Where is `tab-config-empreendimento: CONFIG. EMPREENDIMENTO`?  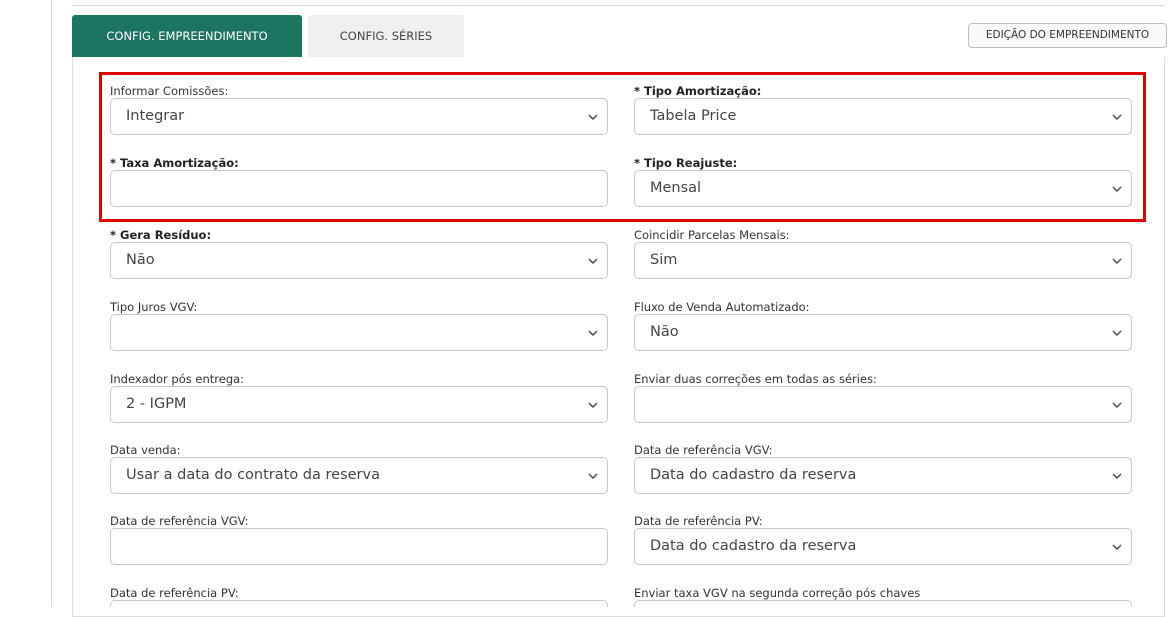 tab-config-empreendimento: CONFIG. EMPREENDIMENTO is located at coordinates (187, 36).